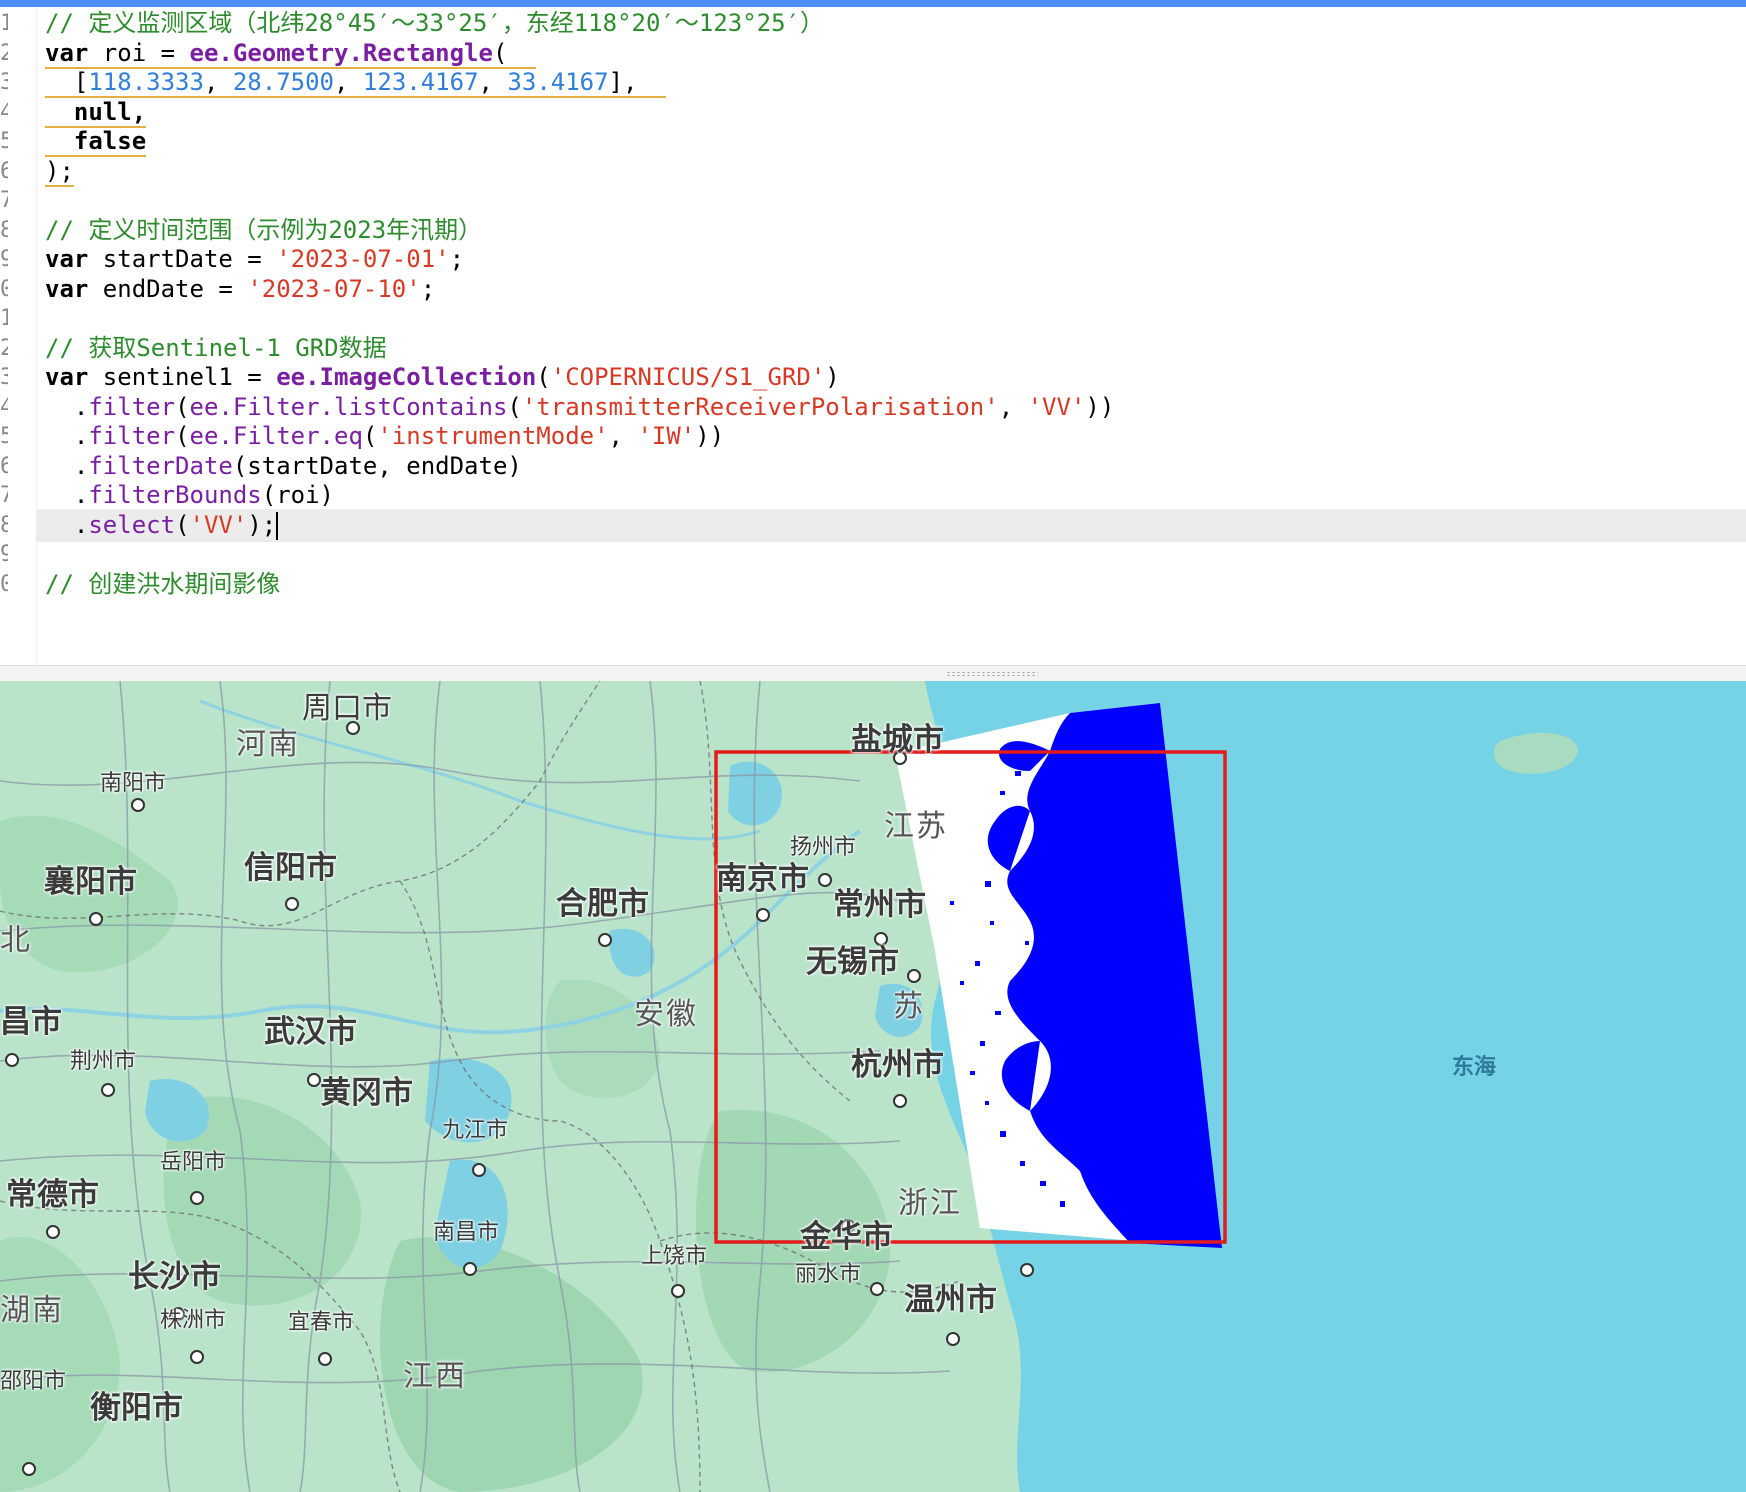  Describe the element at coordinates (162, 584) in the screenshot. I see `code-line: // 创建洪水期间影像` at that location.